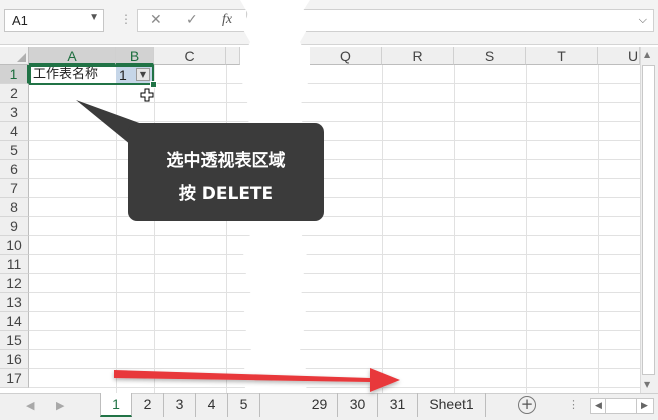  I want to click on plus-circle-icon: +, so click(527, 405).